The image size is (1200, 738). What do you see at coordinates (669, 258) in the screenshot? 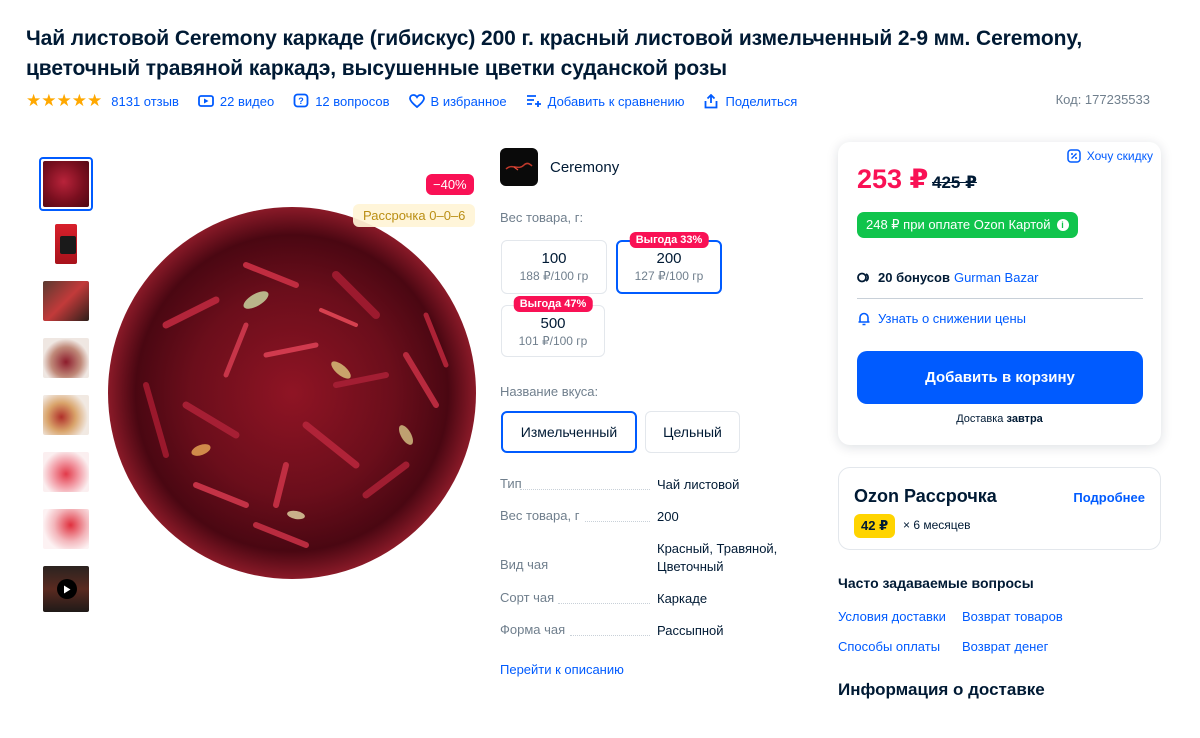
I see `weight-value: 200` at bounding box center [669, 258].